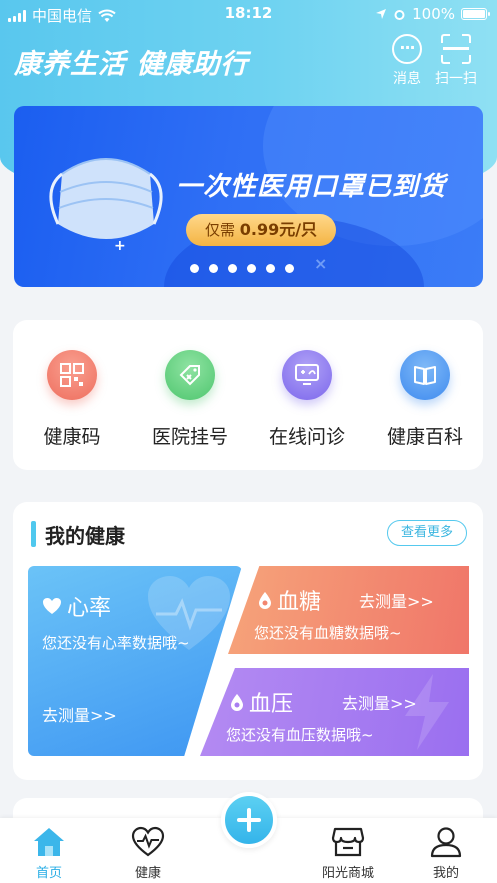 The height and width of the screenshot is (883, 497). What do you see at coordinates (379, 702) in the screenshot?
I see `blood-pressure-measure-link: 去测量>>` at bounding box center [379, 702].